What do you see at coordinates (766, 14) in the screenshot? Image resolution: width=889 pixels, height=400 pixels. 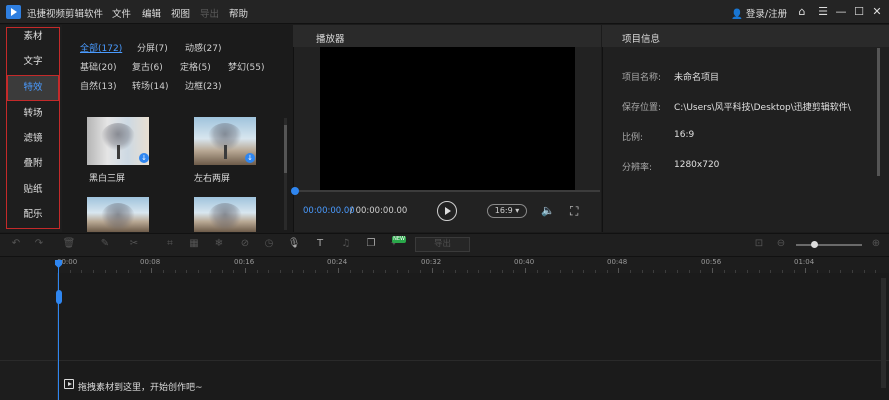 I see `login-label: 登录/注册` at bounding box center [766, 14].